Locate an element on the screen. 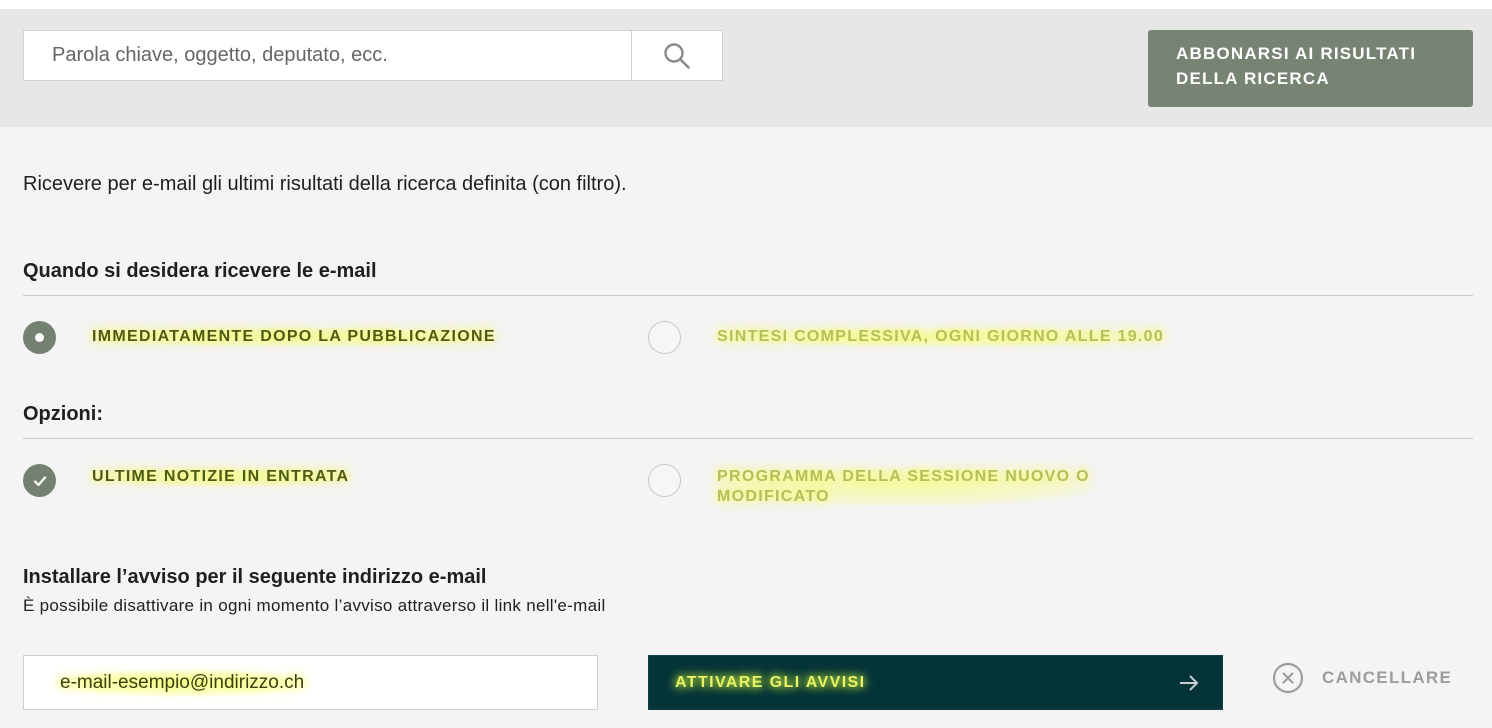 The height and width of the screenshot is (728, 1492). cancel-label: CANCELLARE is located at coordinates (1387, 677).